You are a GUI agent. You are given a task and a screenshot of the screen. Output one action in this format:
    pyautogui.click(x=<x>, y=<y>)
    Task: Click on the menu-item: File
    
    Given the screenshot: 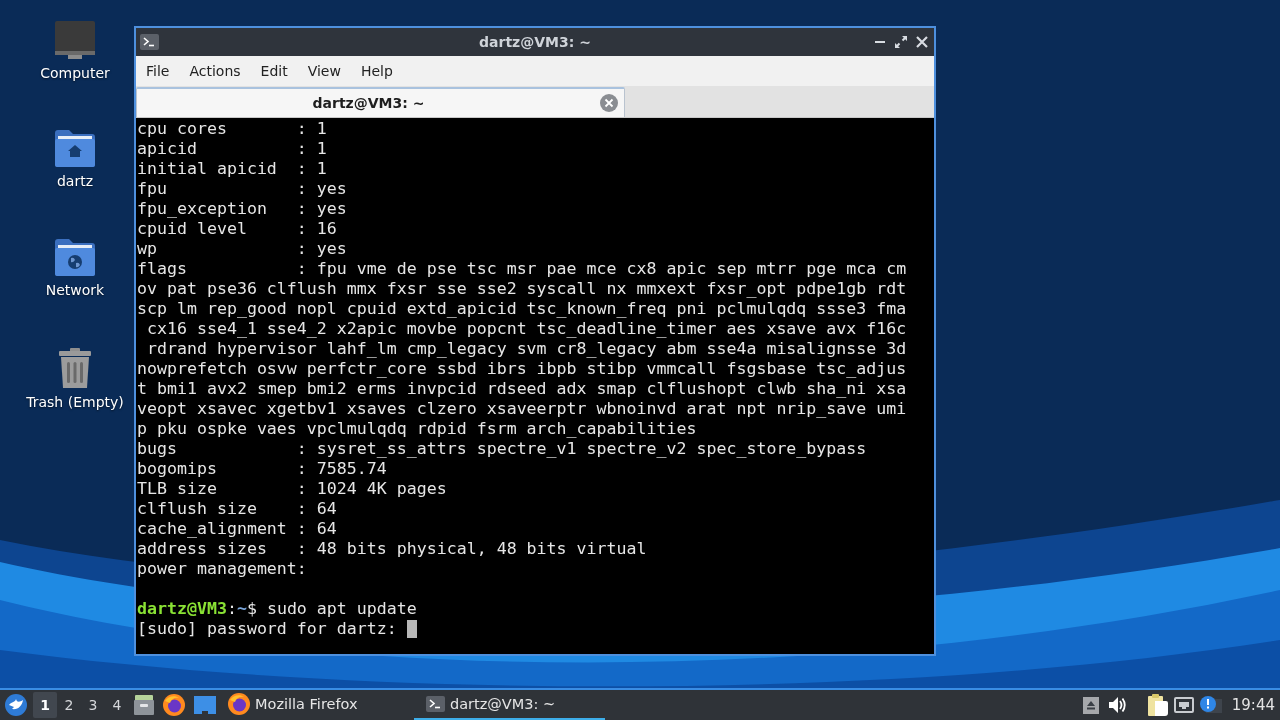 What is the action you would take?
    pyautogui.click(x=158, y=71)
    